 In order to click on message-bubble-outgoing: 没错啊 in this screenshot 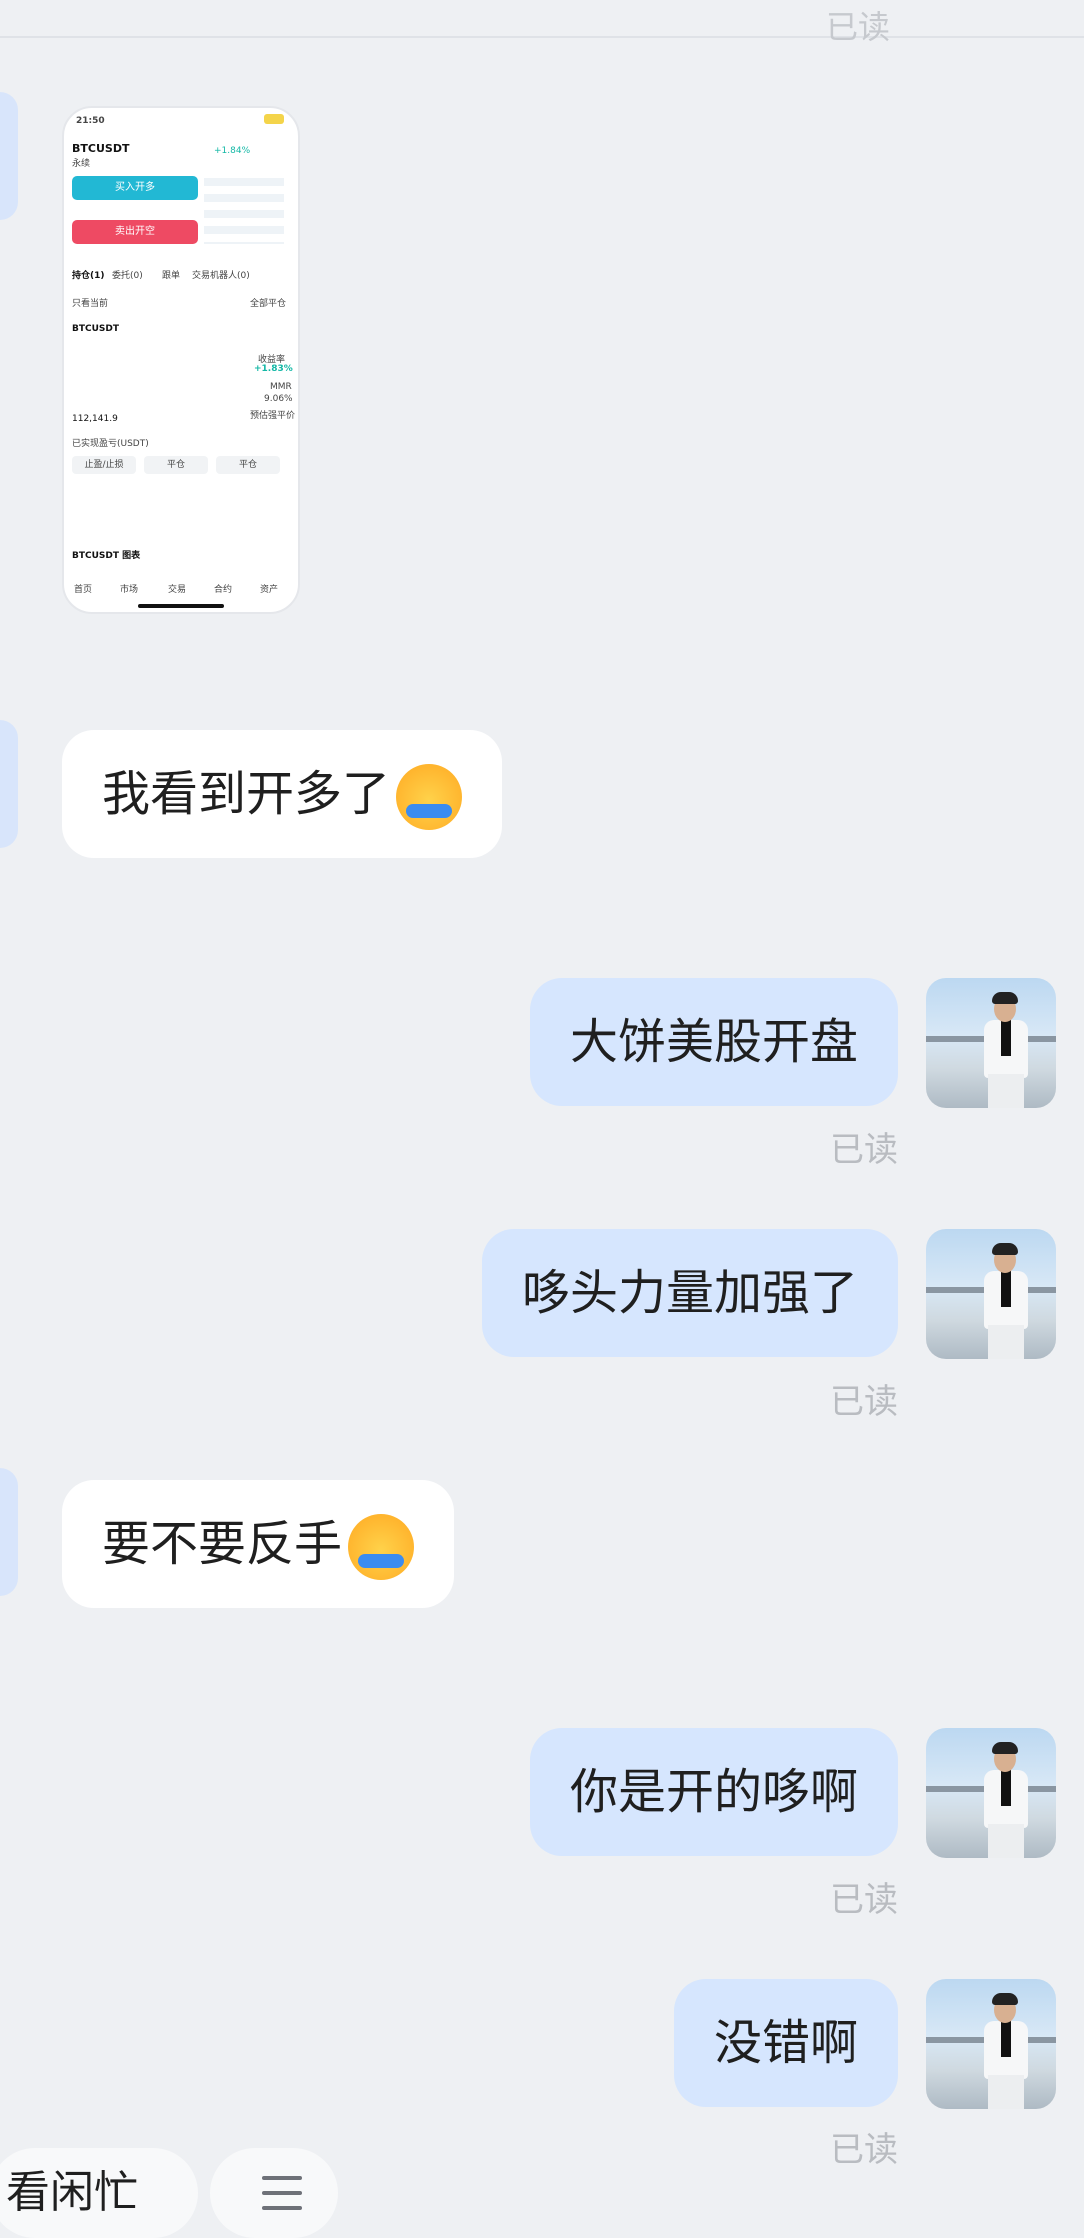, I will do `click(785, 2043)`.